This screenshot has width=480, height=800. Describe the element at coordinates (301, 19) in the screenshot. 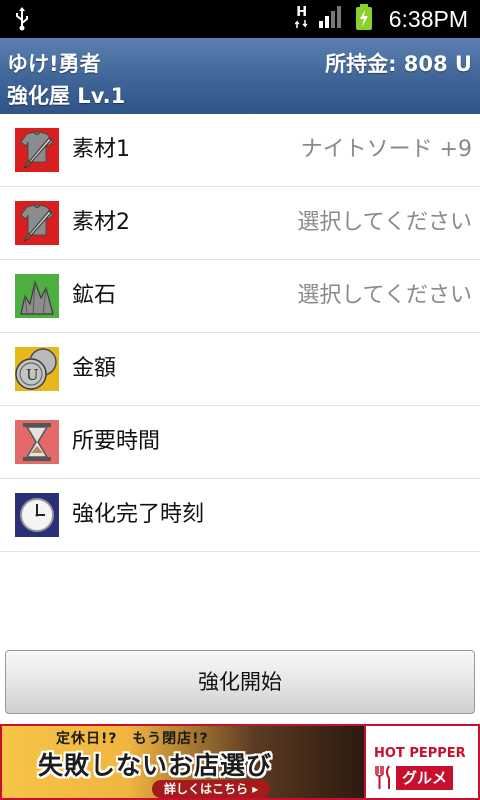

I see `network-type-indicator: H` at that location.